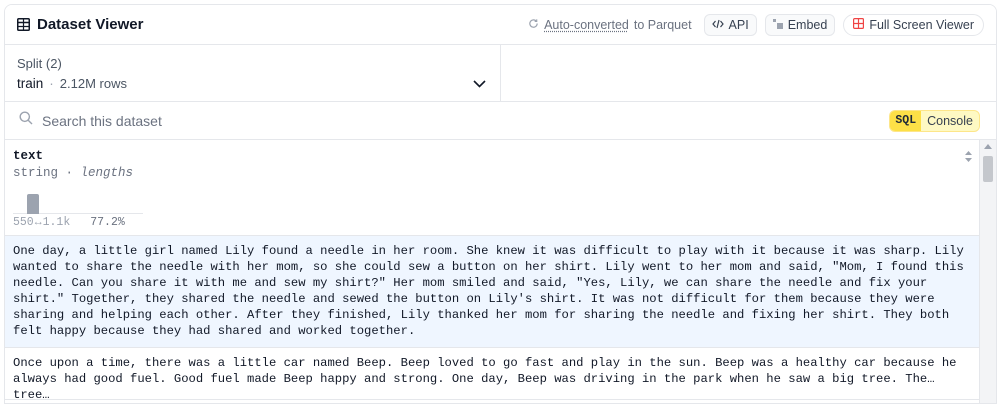 The height and width of the screenshot is (404, 1001). Describe the element at coordinates (192, 120) in the screenshot. I see `search-input` at that location.